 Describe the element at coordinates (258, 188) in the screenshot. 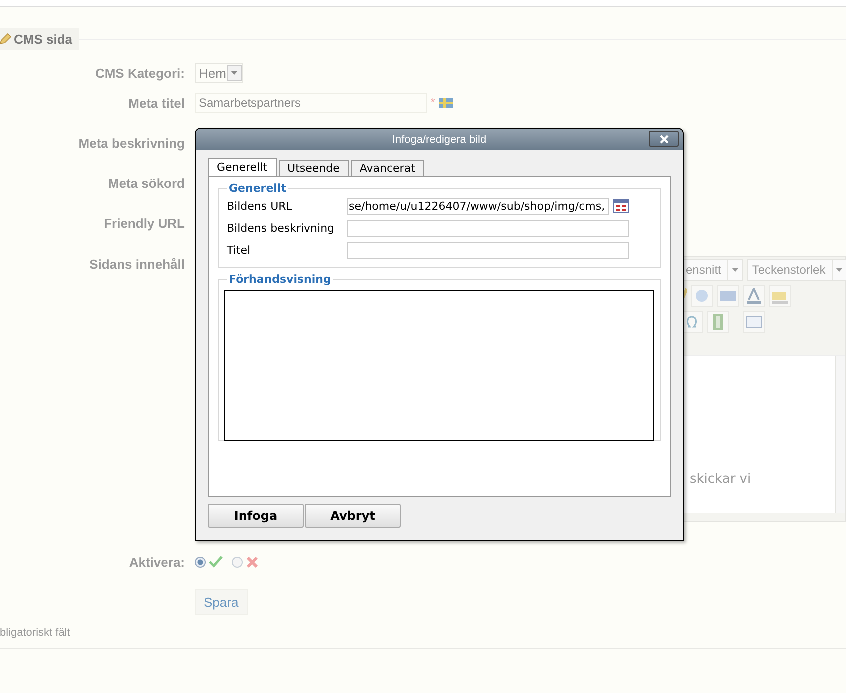

I see `group-title: Generellt` at that location.